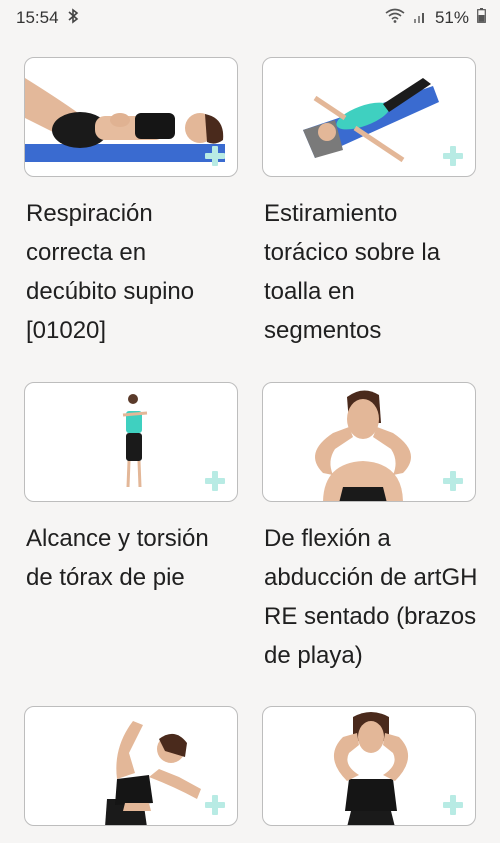 The width and height of the screenshot is (500, 843). I want to click on status-left: 15:54, so click(47, 18).